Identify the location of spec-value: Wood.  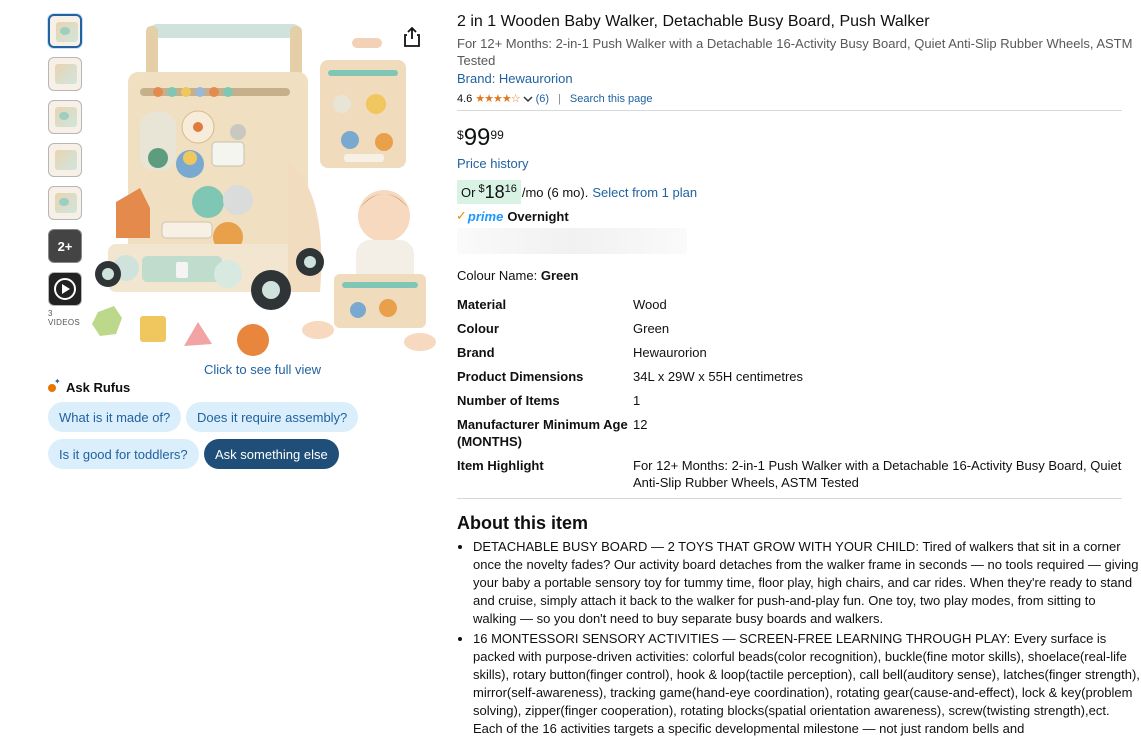
(650, 304).